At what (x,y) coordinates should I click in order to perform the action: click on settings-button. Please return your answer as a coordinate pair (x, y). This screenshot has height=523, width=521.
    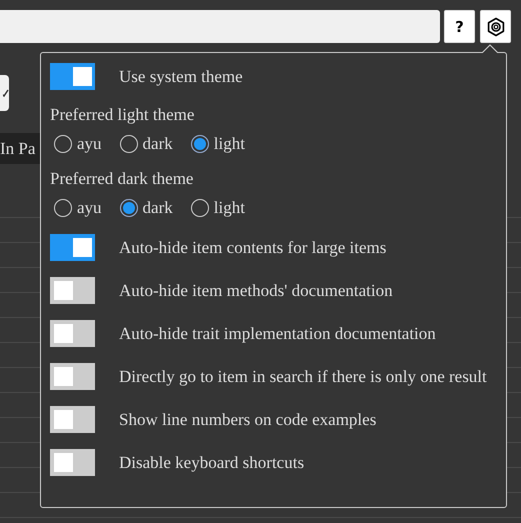
    Looking at the image, I should click on (495, 26).